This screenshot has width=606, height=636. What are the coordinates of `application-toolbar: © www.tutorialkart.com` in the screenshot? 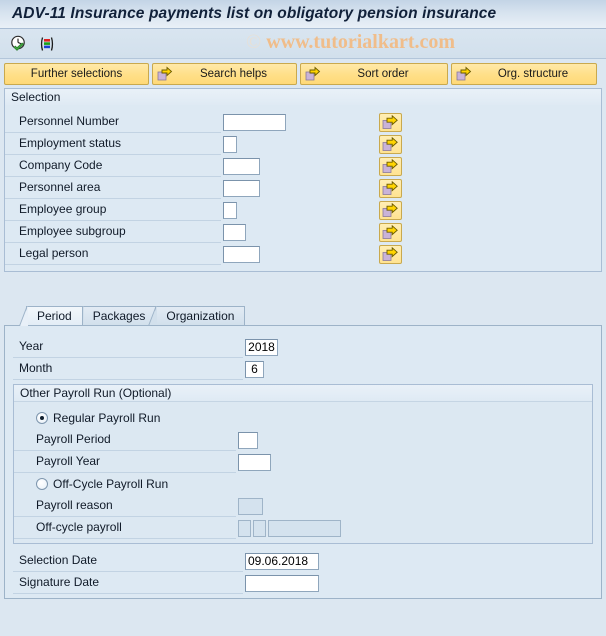 It's located at (303, 44).